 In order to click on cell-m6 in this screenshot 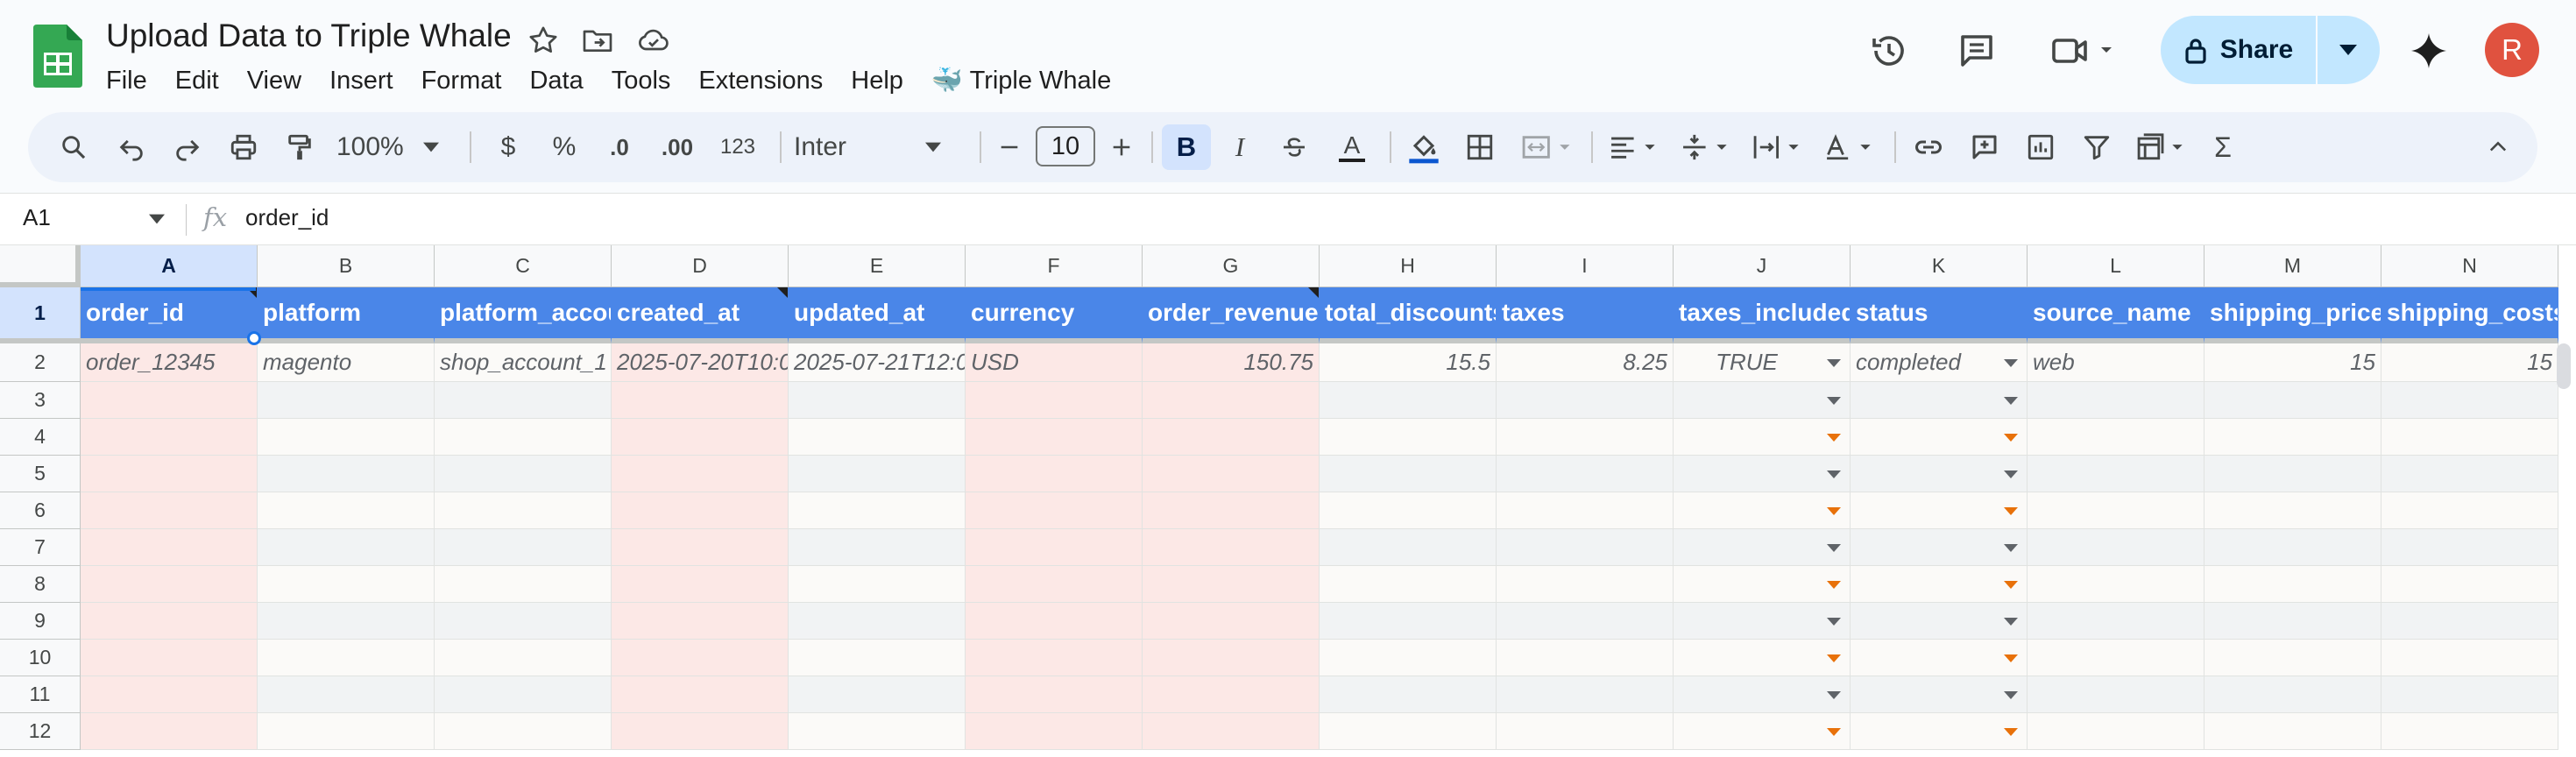, I will do `click(2292, 510)`.